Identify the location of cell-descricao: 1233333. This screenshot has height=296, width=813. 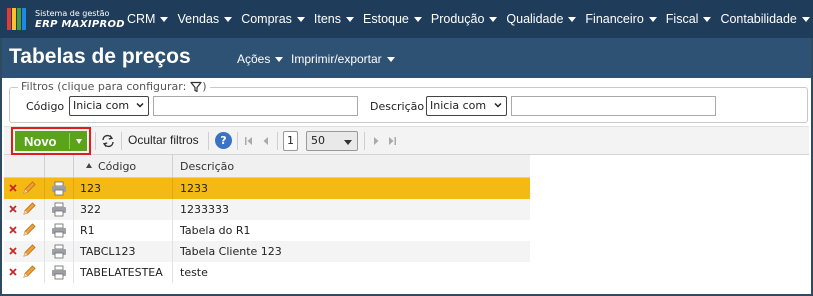
(204, 209).